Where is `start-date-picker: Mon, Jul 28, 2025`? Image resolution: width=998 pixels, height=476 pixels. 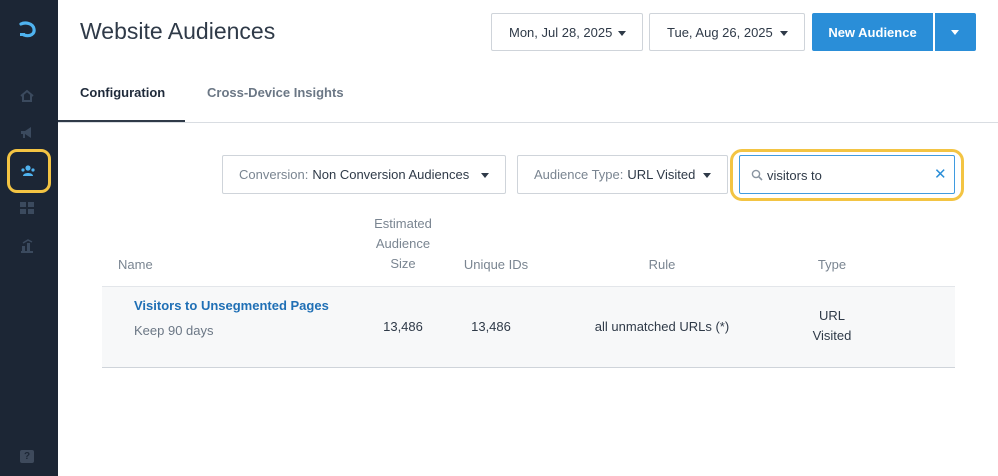 start-date-picker: Mon, Jul 28, 2025 is located at coordinates (567, 32).